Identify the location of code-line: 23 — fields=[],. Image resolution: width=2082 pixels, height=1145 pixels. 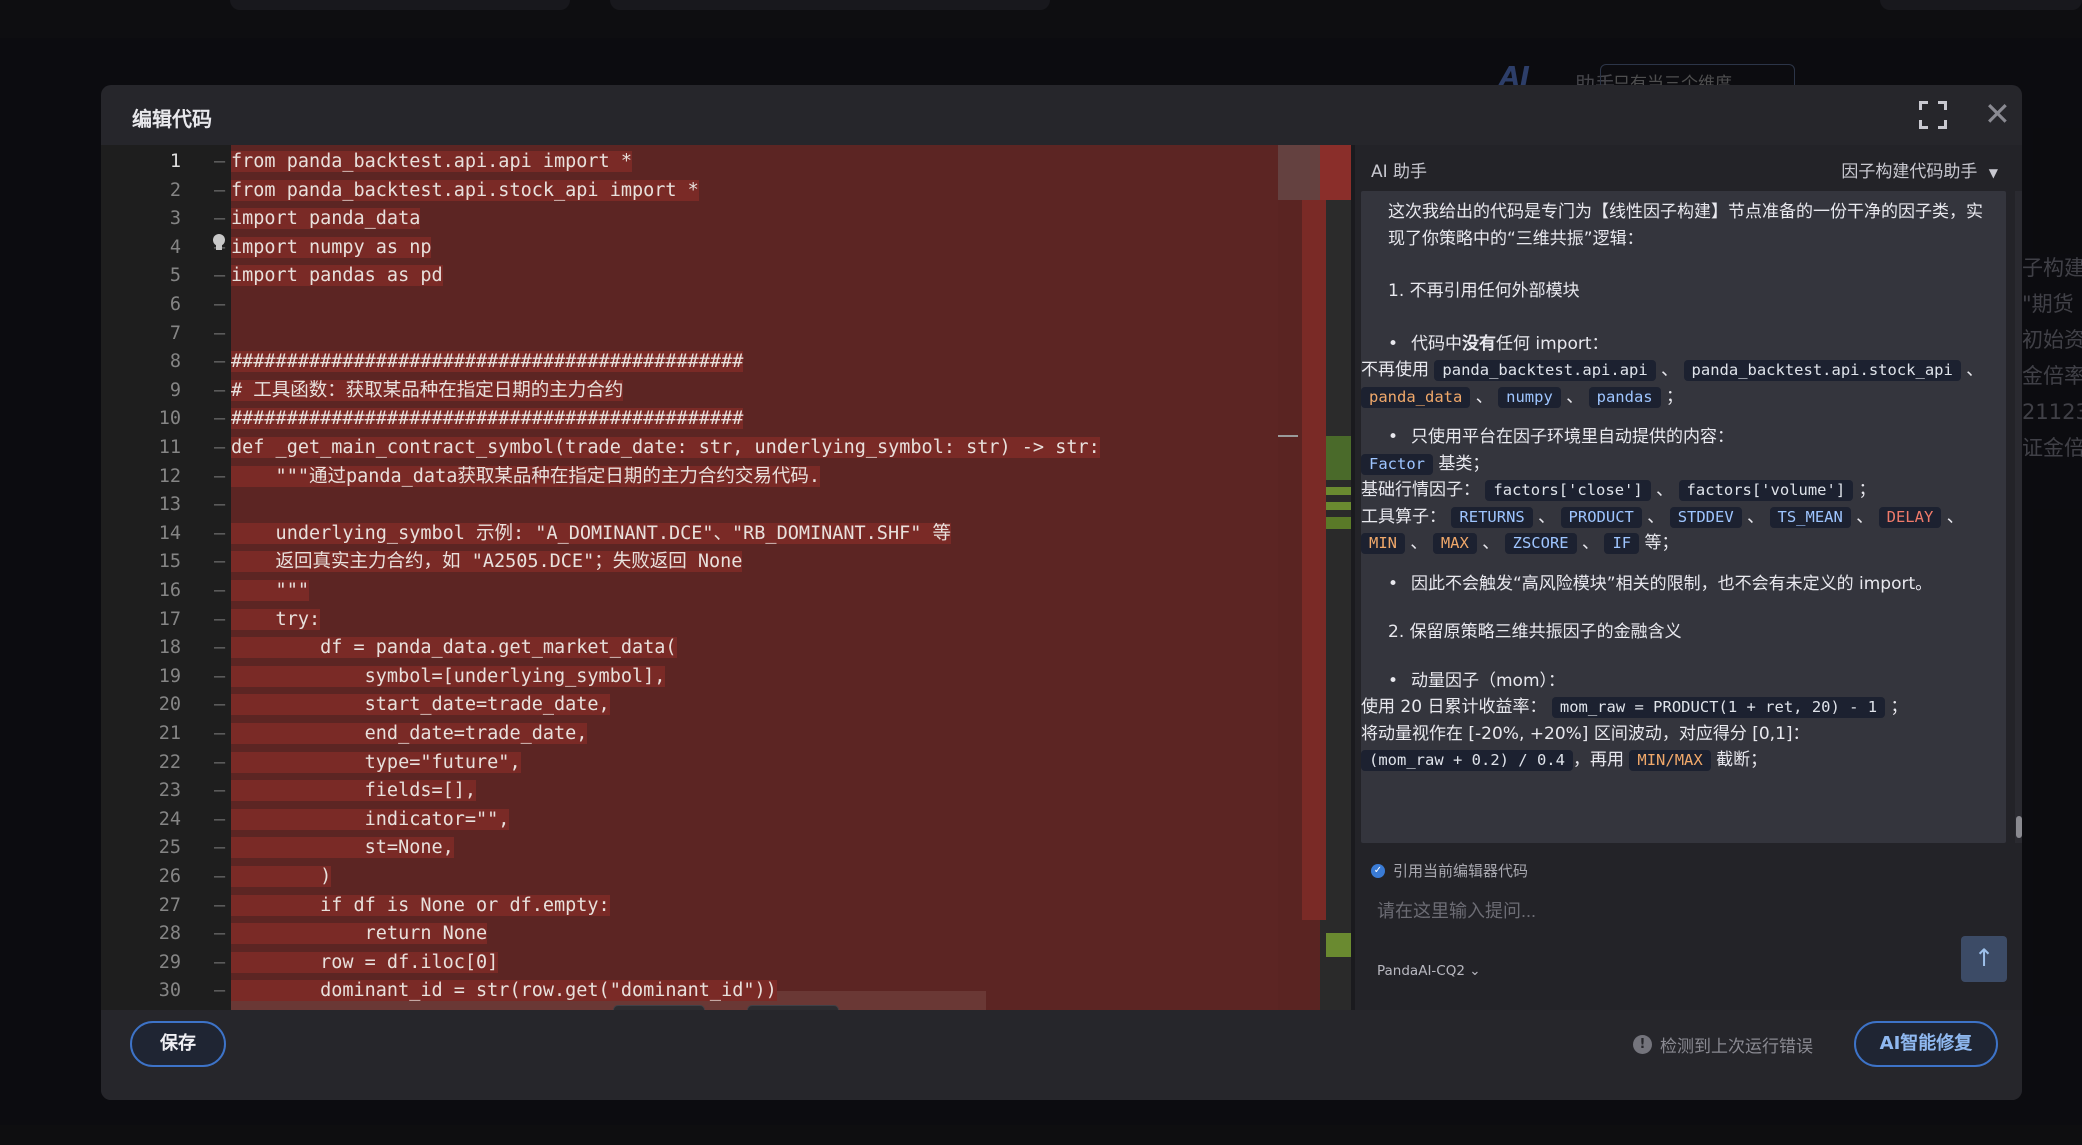
(691, 791).